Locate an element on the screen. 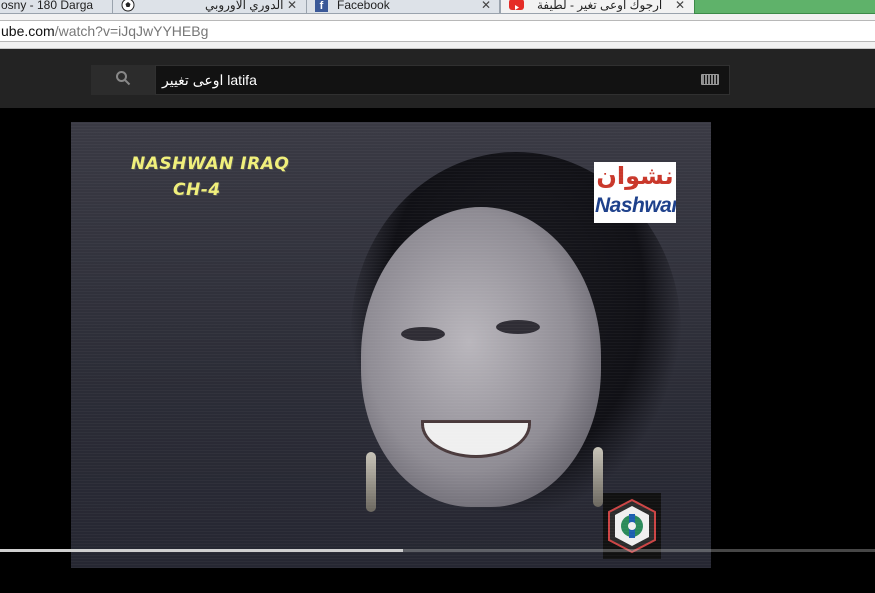  new-tab-button is located at coordinates (784, 7).